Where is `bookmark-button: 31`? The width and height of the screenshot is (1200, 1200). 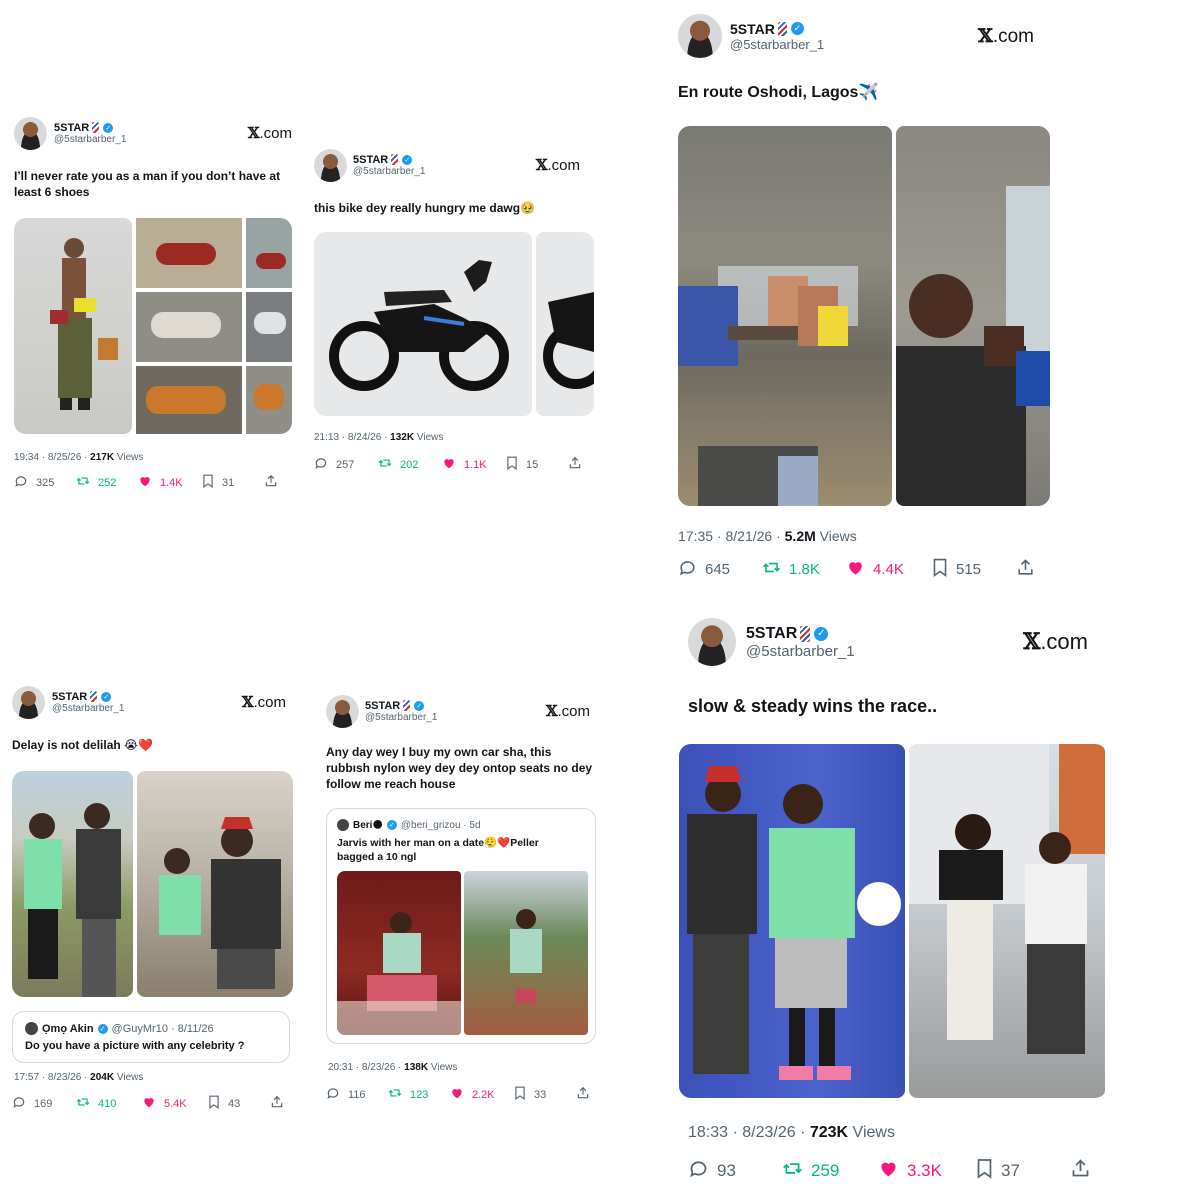 bookmark-button: 31 is located at coordinates (233, 482).